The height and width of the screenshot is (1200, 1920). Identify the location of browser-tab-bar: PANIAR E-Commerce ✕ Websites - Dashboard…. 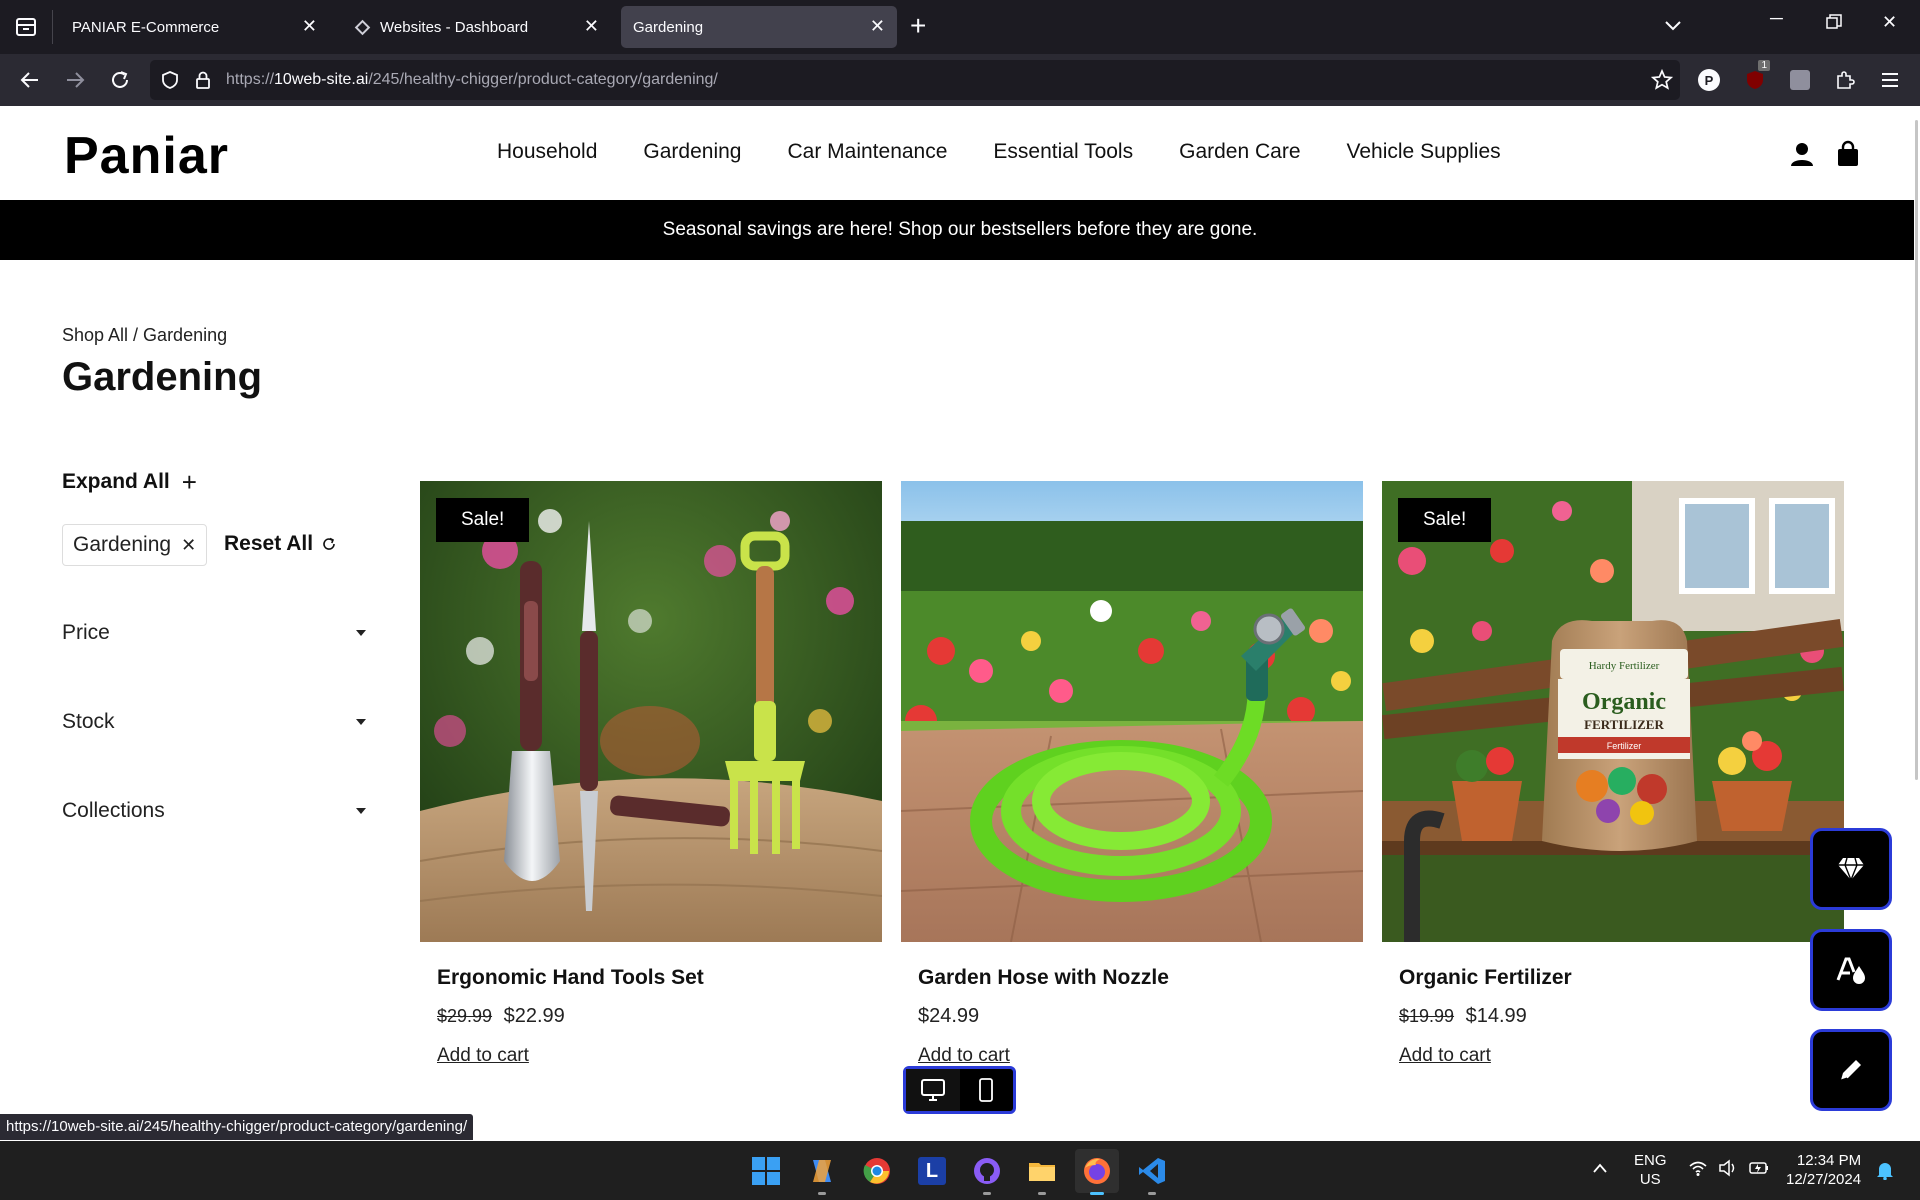
(960, 27).